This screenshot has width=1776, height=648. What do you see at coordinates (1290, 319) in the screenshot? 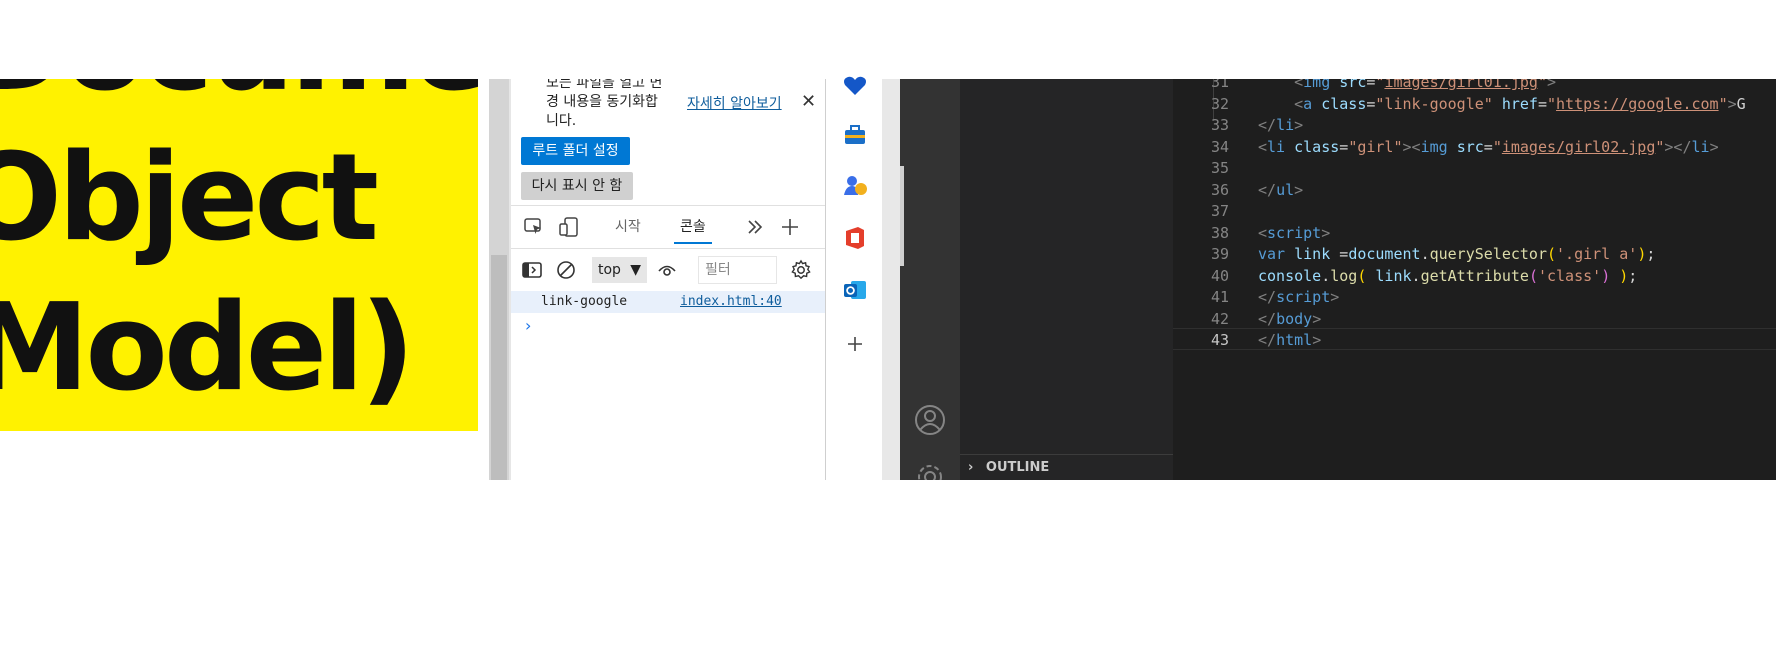
I see `code-line: </body>` at bounding box center [1290, 319].